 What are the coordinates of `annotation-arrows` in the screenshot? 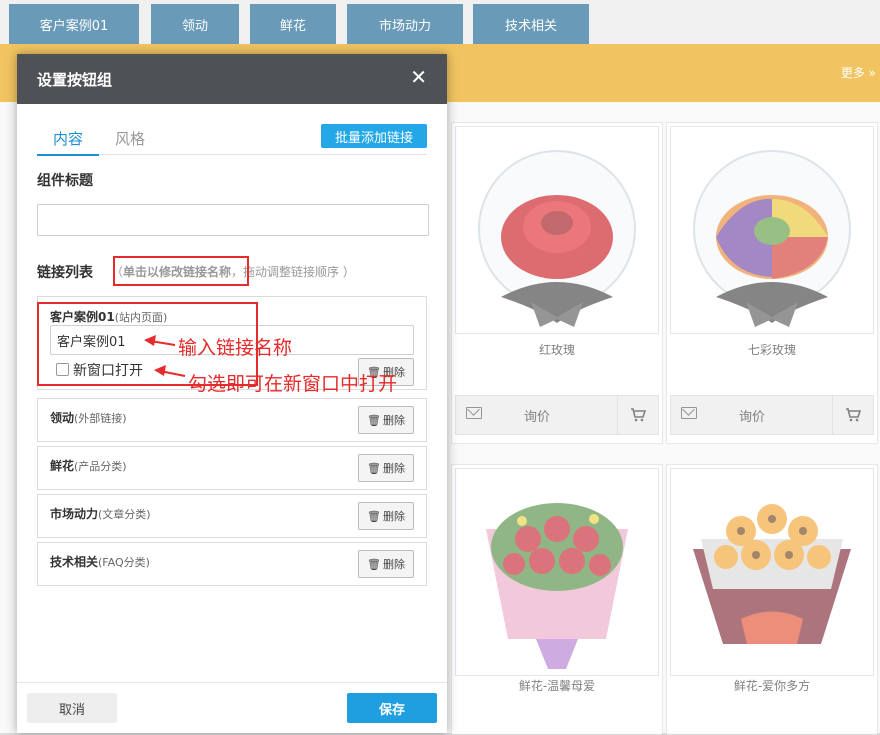 It's located at (165, 356).